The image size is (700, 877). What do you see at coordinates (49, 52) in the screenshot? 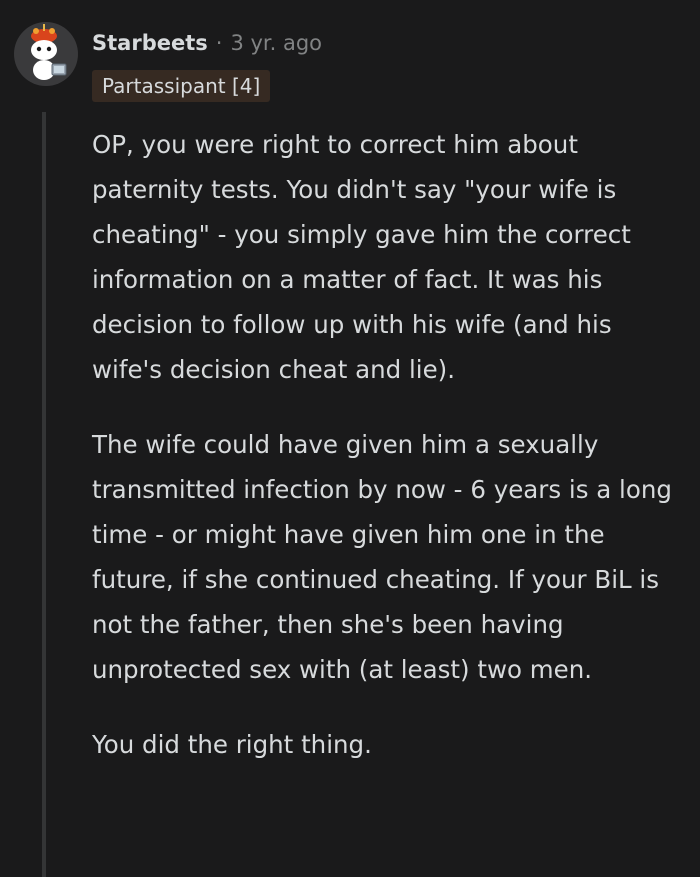
I see `snoo-avatar-icon` at bounding box center [49, 52].